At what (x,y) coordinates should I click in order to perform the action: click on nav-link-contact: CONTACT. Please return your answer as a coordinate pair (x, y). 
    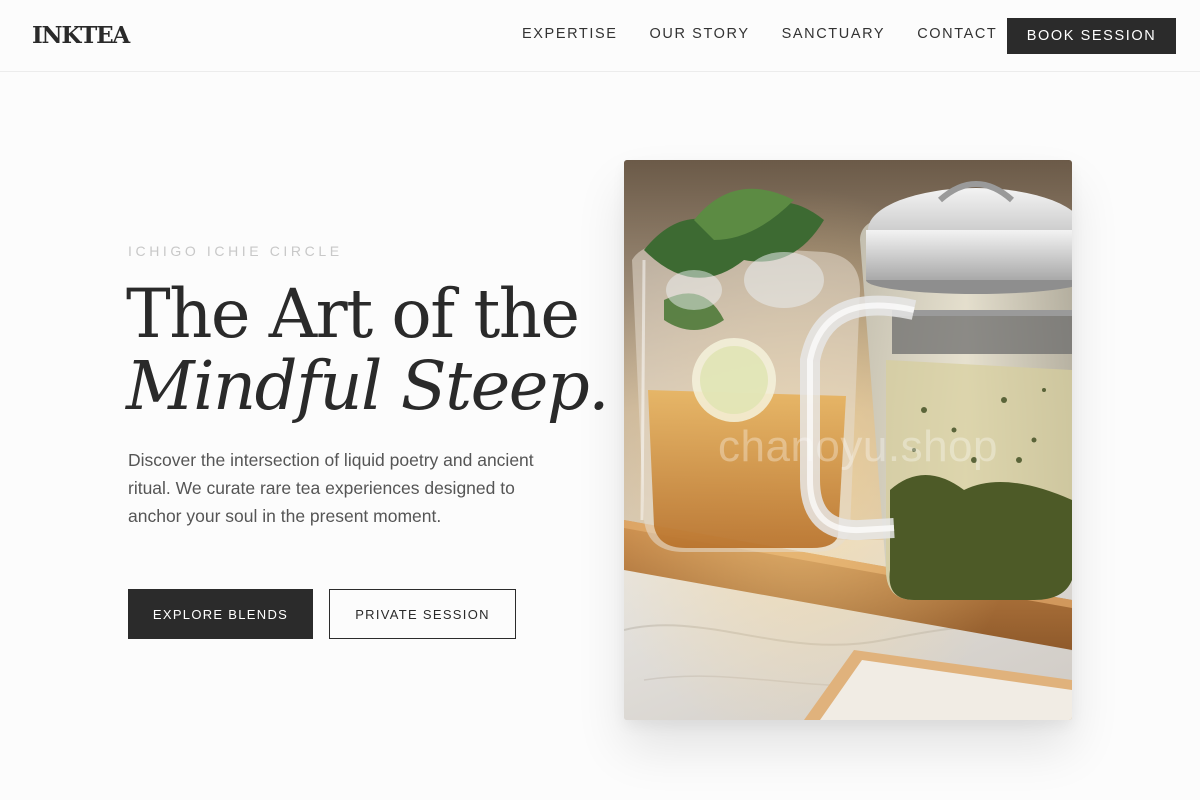
    Looking at the image, I should click on (957, 34).